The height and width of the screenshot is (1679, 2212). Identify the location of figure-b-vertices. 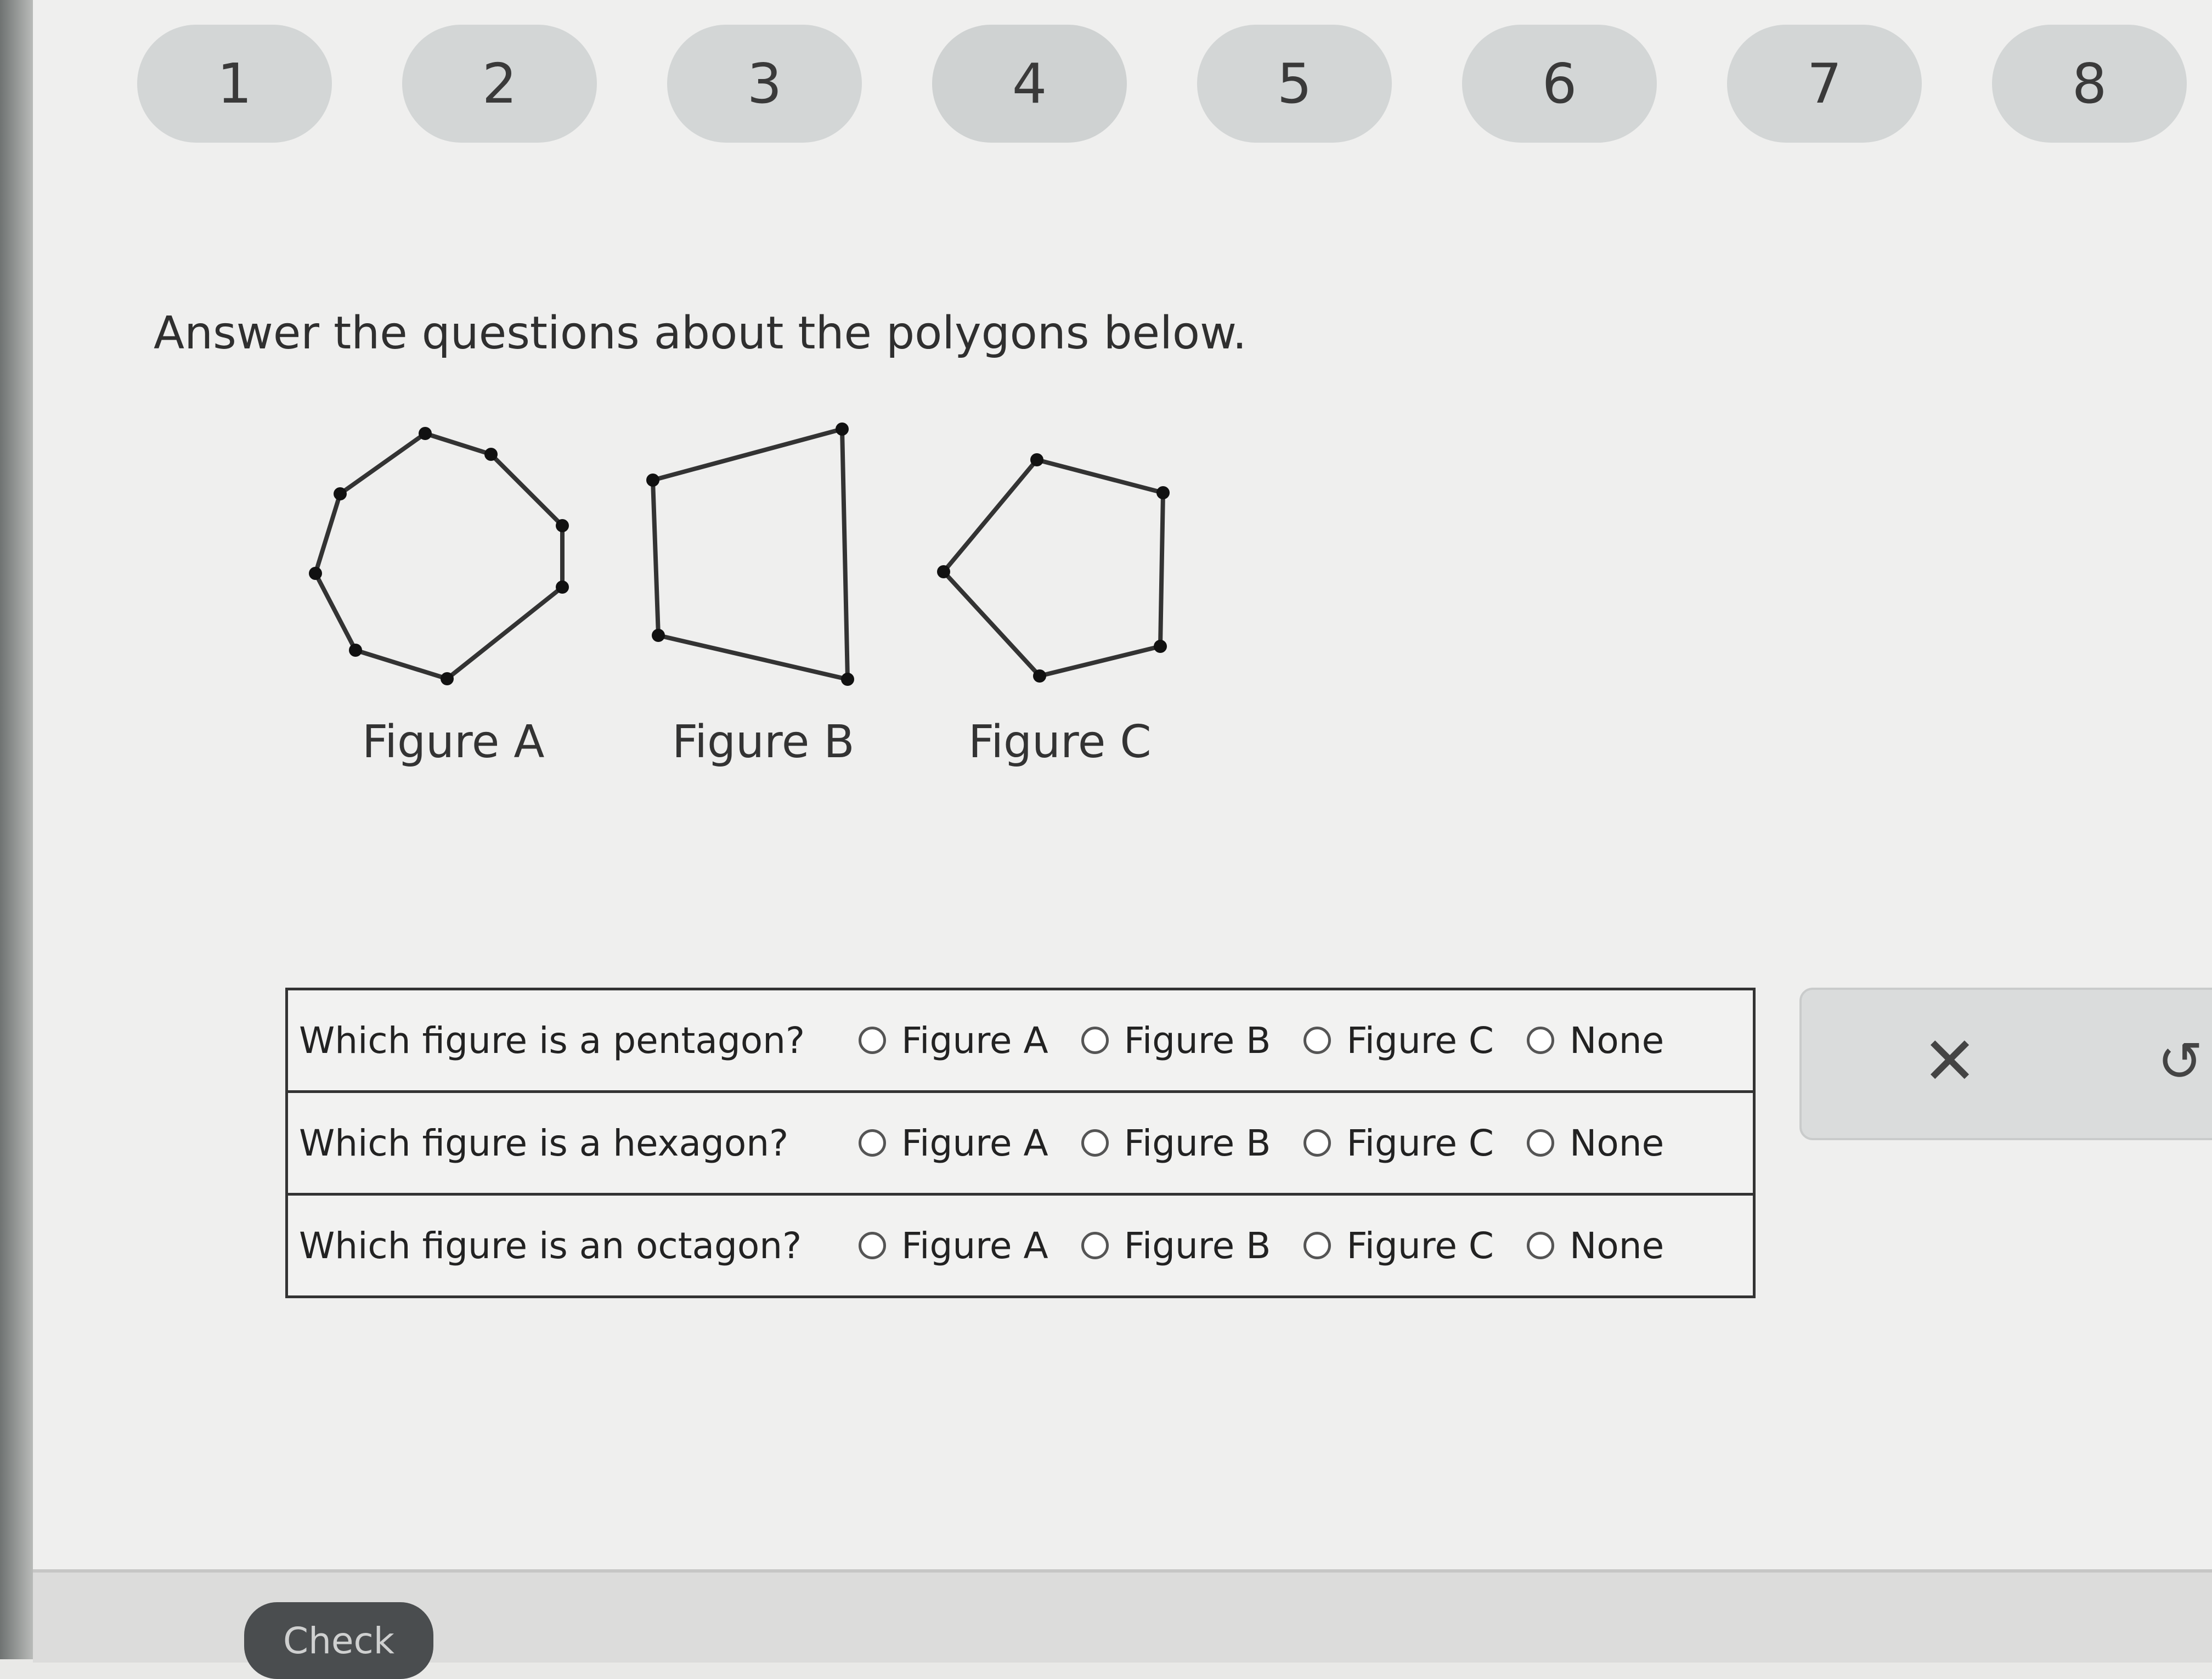
(750, 554).